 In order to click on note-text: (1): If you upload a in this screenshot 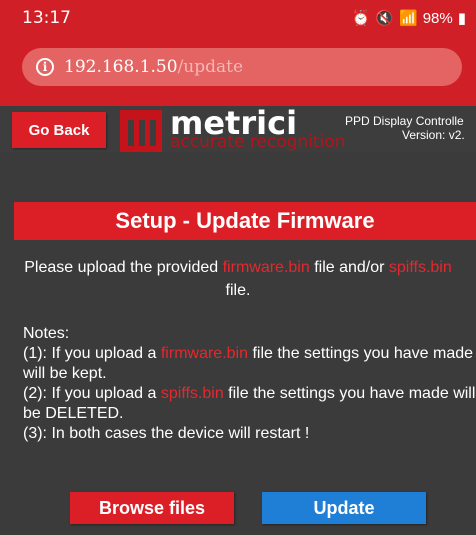, I will do `click(92, 353)`.